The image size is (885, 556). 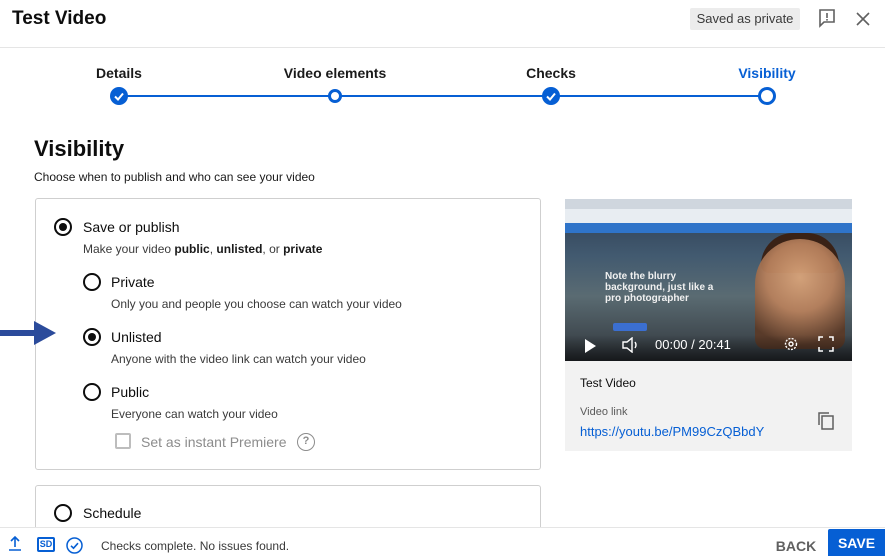 I want to click on schedule-label: Schedule, so click(x=112, y=513).